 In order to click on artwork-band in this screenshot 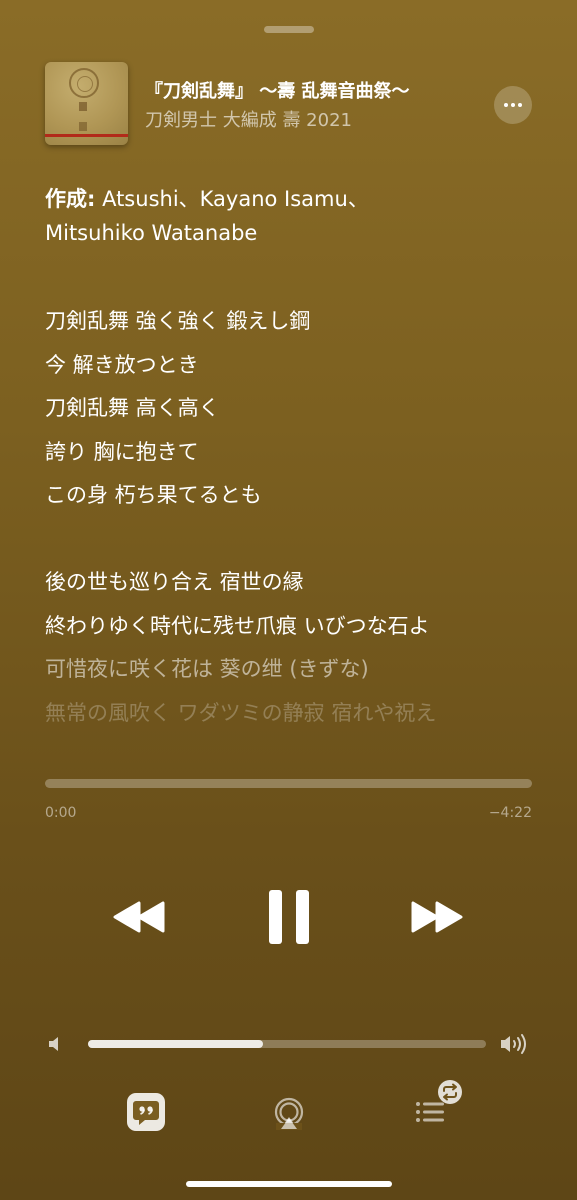, I will do `click(86, 135)`.